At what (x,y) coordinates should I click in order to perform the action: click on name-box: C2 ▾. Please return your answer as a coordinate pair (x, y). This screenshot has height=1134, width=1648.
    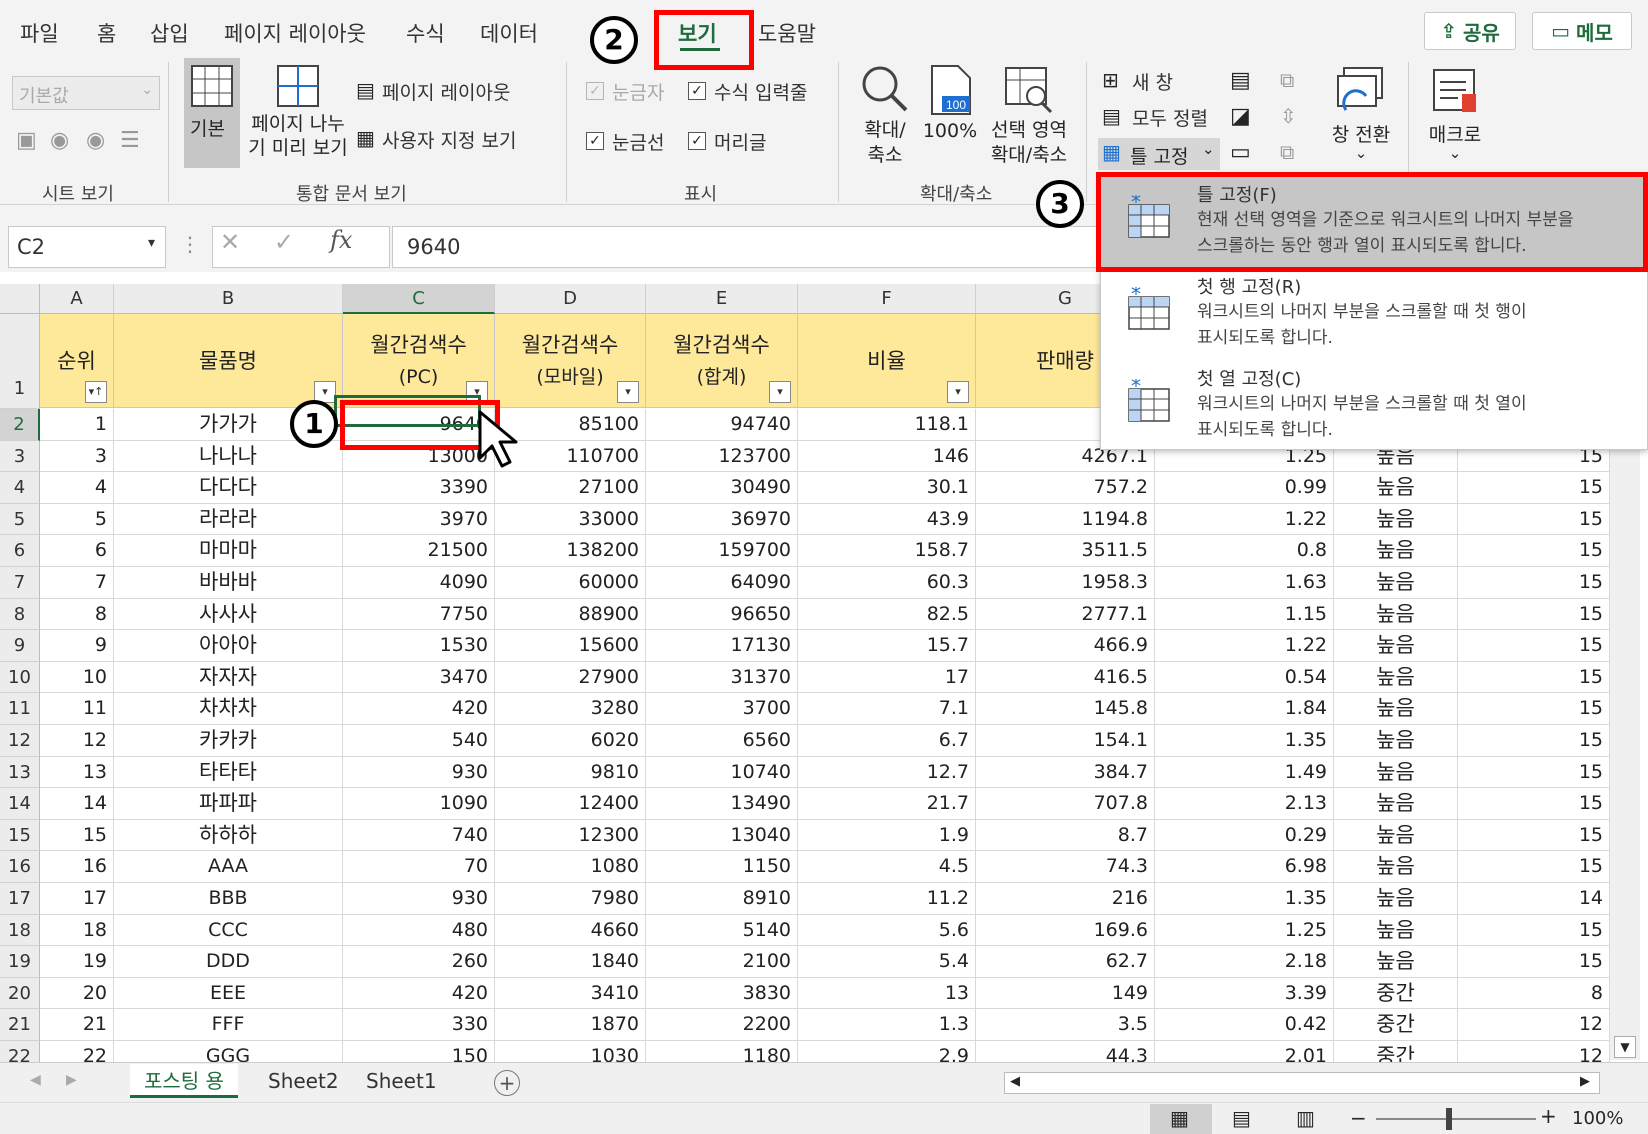
    Looking at the image, I should click on (87, 247).